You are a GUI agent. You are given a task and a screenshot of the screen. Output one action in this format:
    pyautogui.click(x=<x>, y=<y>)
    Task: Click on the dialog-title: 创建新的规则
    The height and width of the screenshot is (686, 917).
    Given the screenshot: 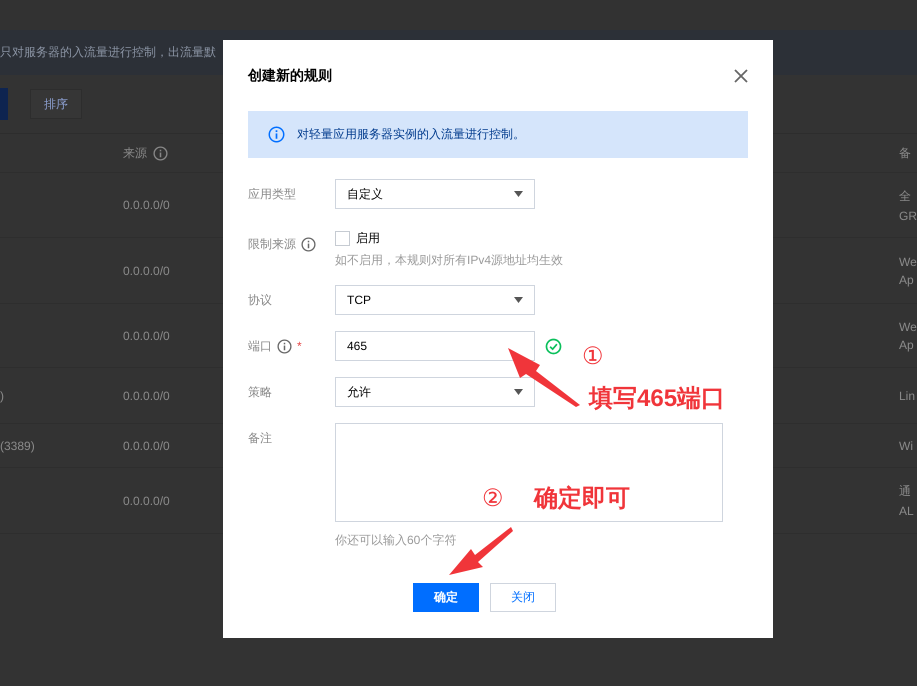 What is the action you would take?
    pyautogui.click(x=290, y=75)
    